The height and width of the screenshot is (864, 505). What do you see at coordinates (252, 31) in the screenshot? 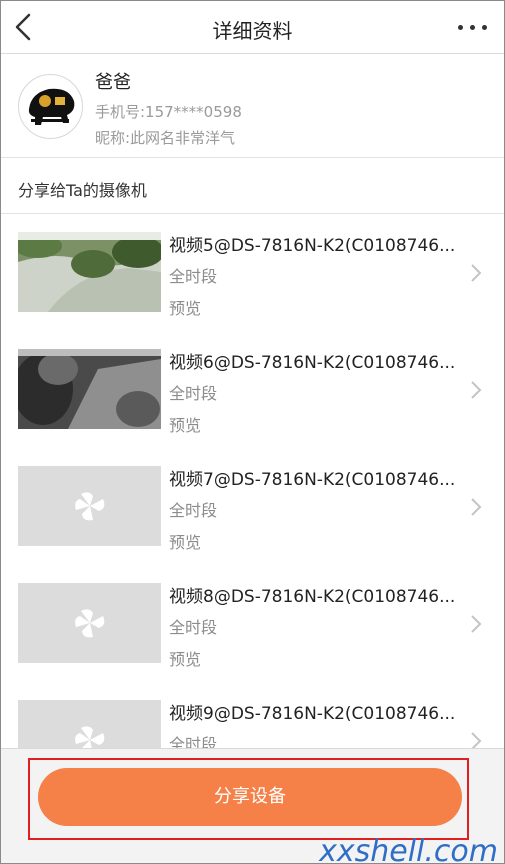
I see `page-title: 详细资料` at bounding box center [252, 31].